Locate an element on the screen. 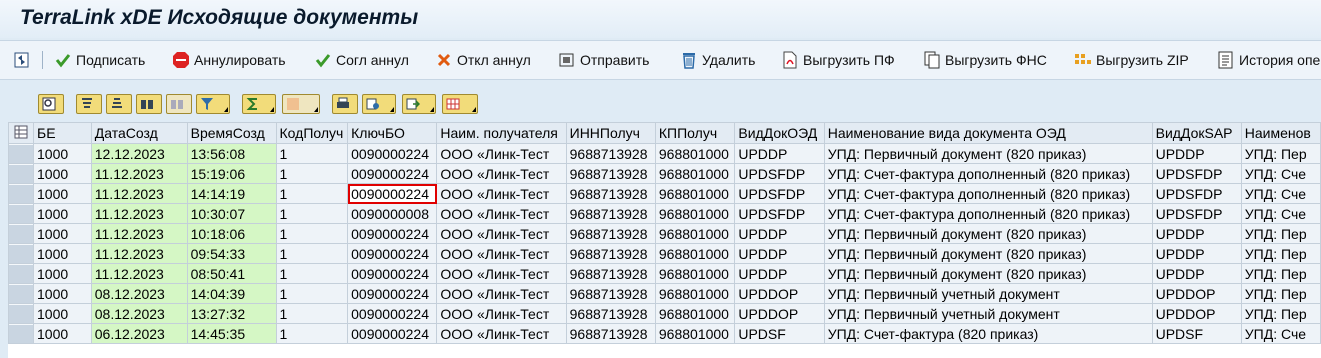  table-cell: УПД: Первичный учетный документ is located at coordinates (988, 293).